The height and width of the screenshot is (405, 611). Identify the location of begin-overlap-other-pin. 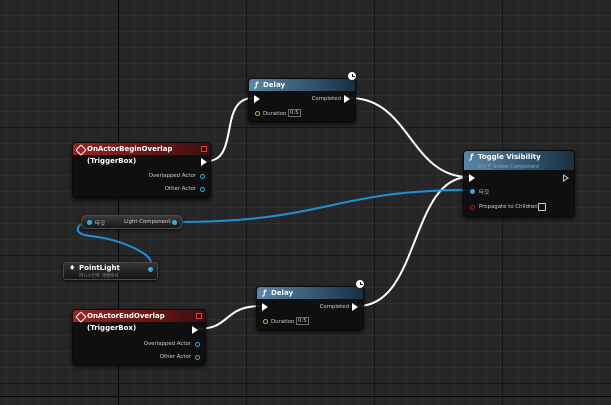
(202, 189).